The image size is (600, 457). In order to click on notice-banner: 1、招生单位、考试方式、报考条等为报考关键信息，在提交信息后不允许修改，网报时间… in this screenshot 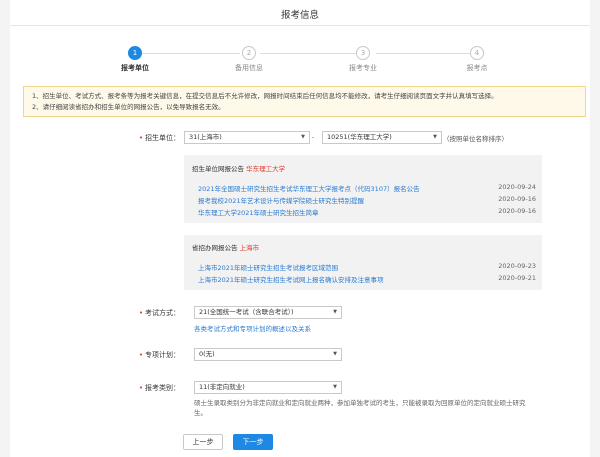, I will do `click(304, 101)`.